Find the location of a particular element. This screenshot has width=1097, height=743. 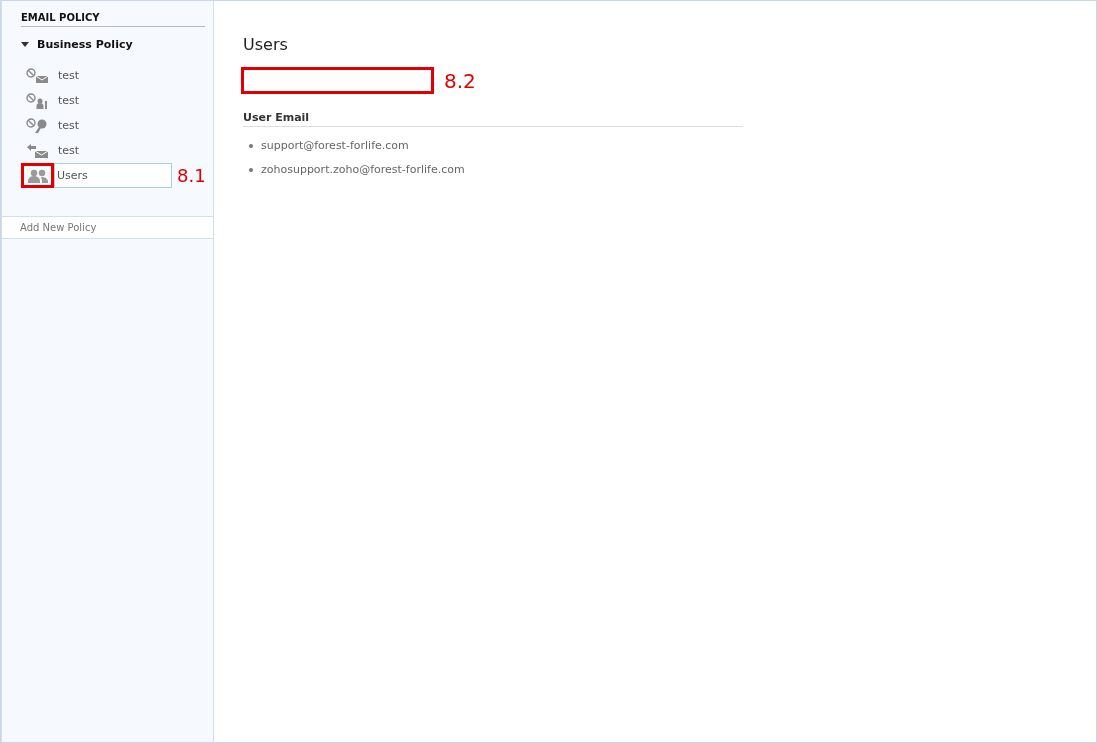

blocked-mail-icon is located at coordinates (38, 75).